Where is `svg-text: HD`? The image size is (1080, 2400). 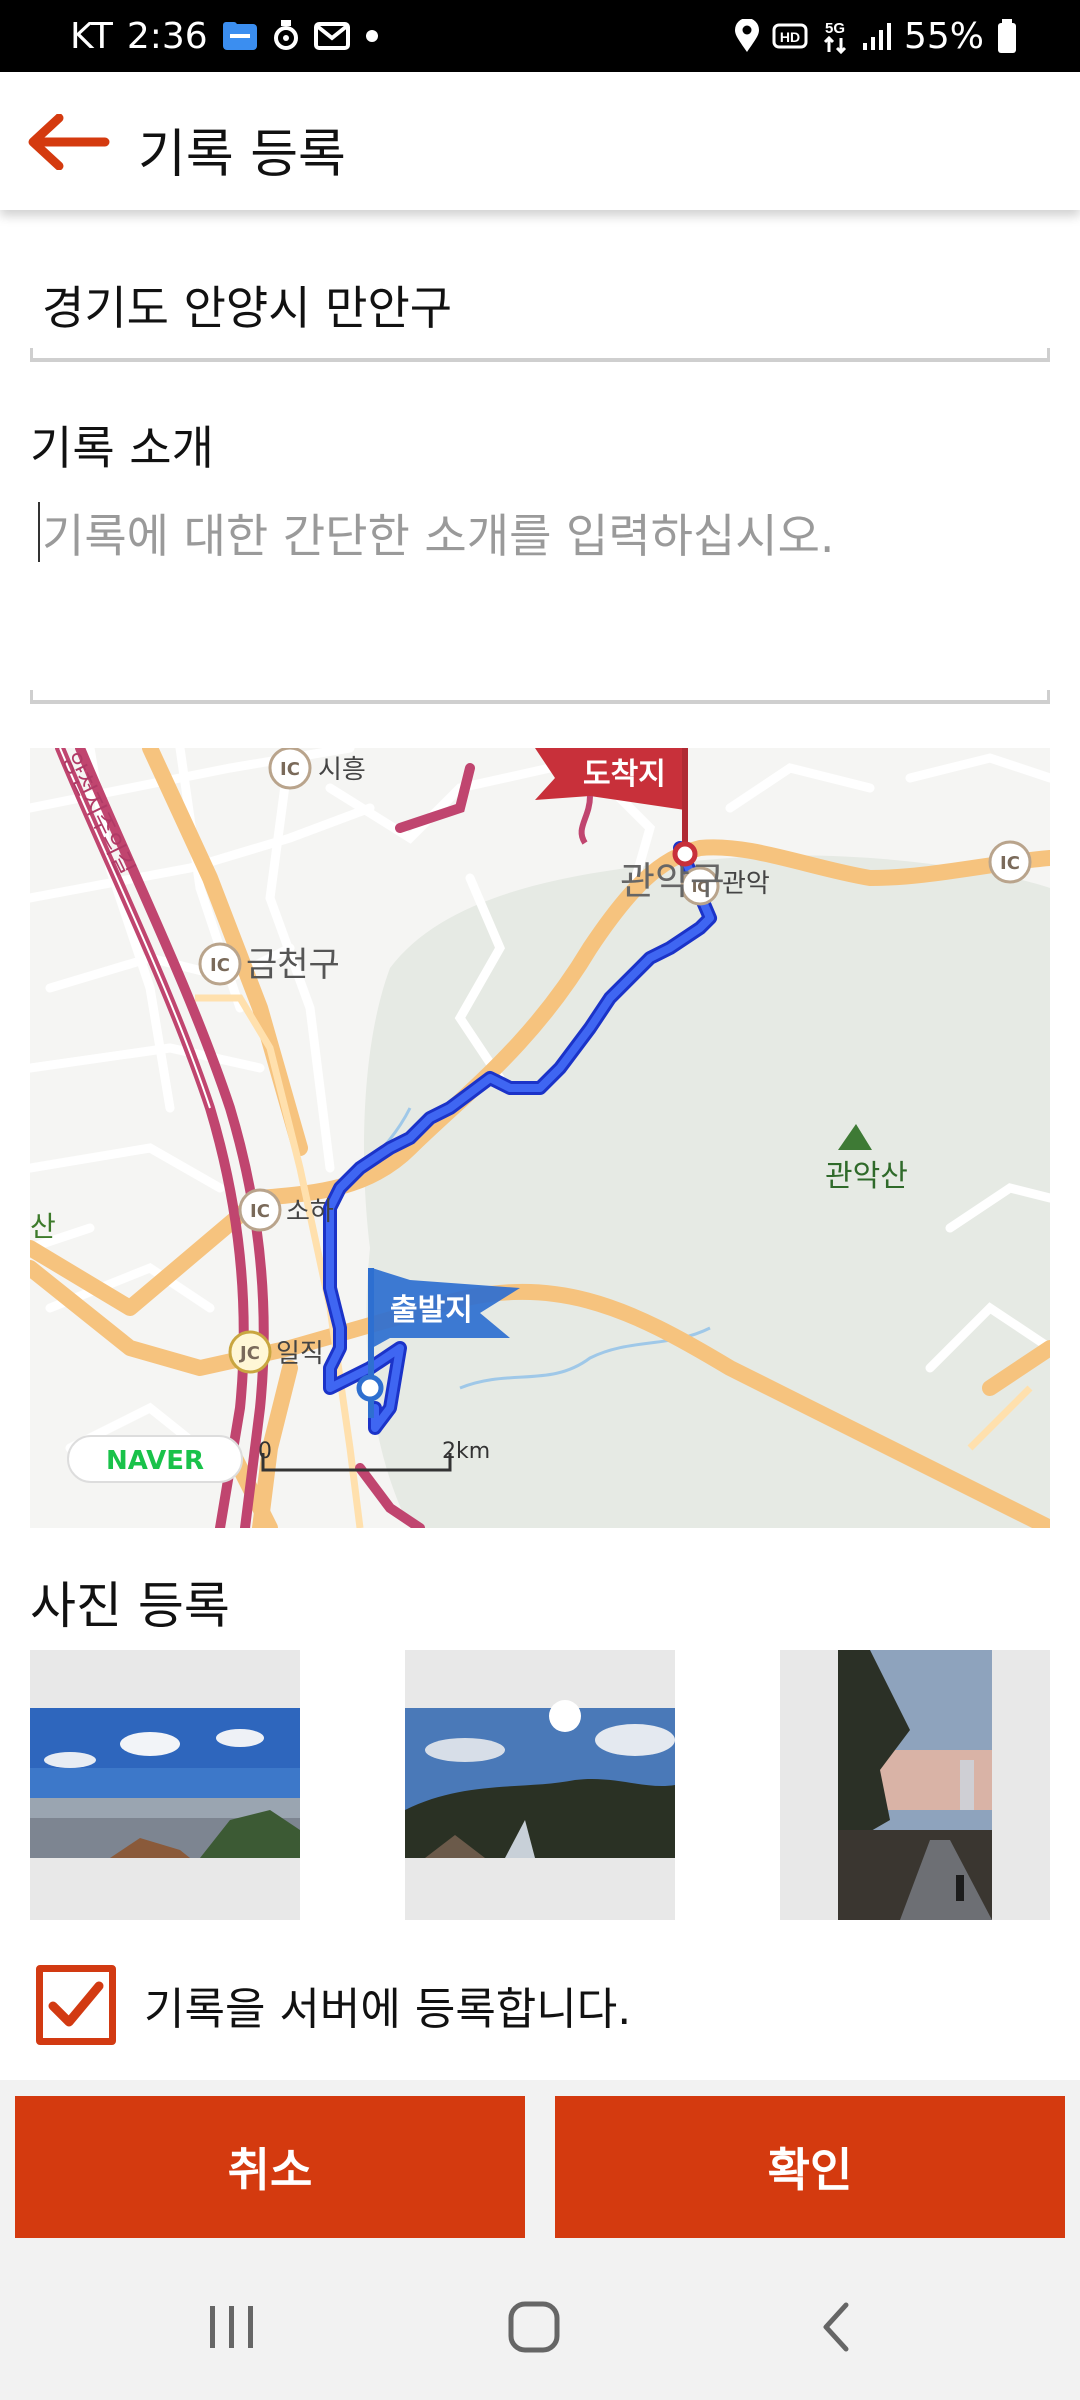
svg-text: HD is located at coordinates (790, 37).